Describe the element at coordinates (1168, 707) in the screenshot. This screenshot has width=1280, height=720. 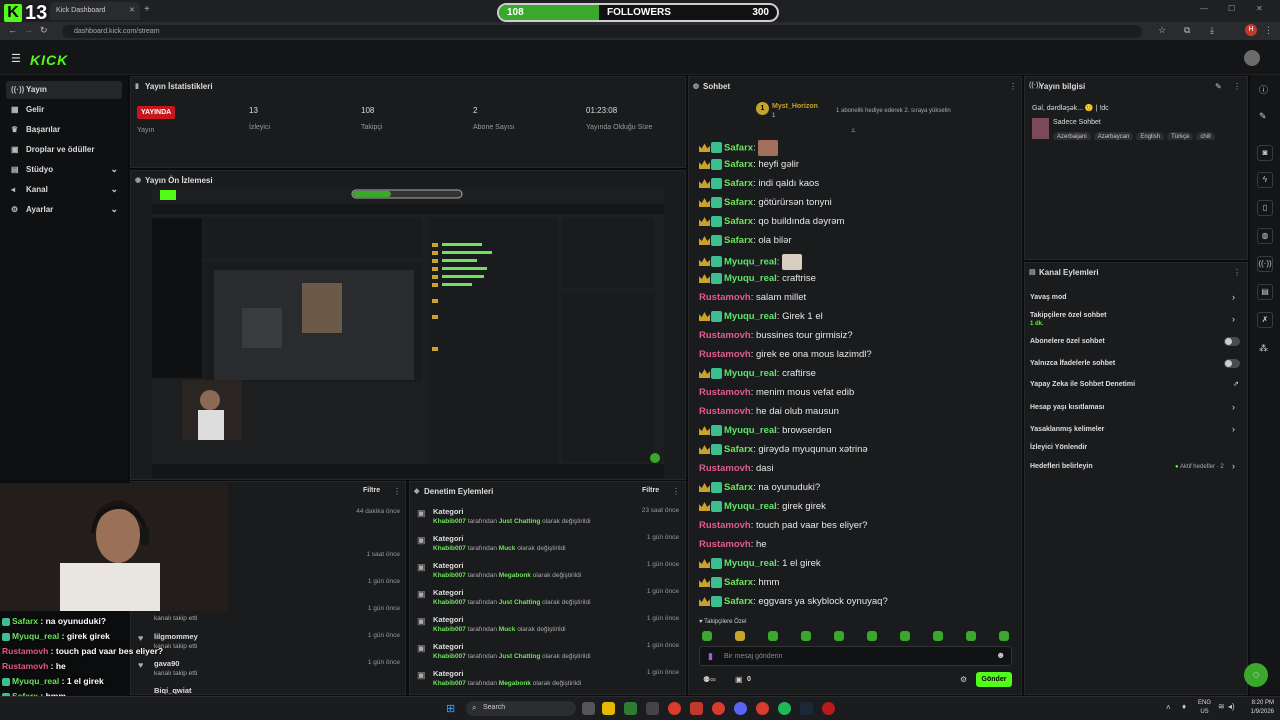
I see `tray-chevron-icon: ˄` at that location.